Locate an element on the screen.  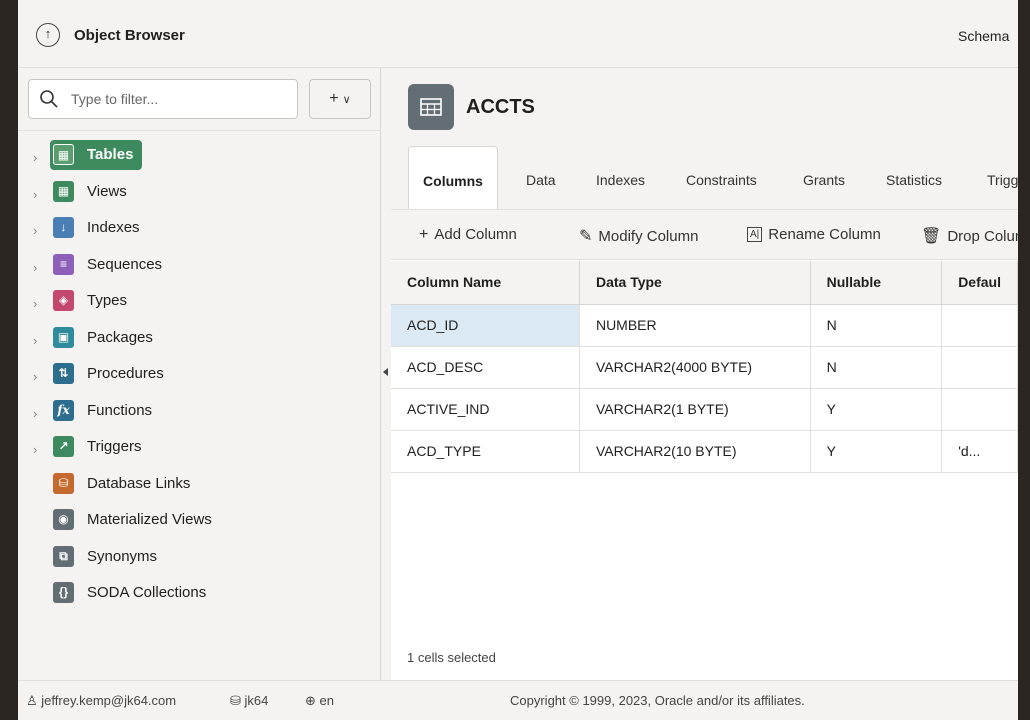
grid-cell: ACD_TYPE is located at coordinates (485, 451).